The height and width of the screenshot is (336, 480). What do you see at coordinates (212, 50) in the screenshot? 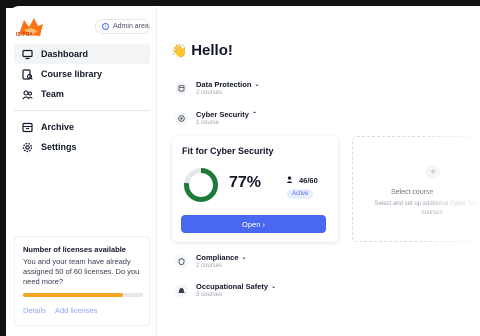
I see `greeting-text: Hello!` at bounding box center [212, 50].